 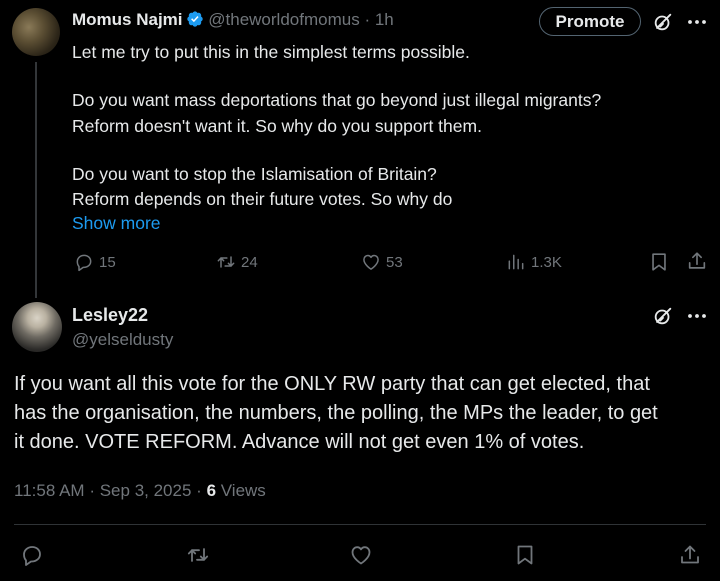 I want to click on views-action: 1.3K, so click(x=534, y=262).